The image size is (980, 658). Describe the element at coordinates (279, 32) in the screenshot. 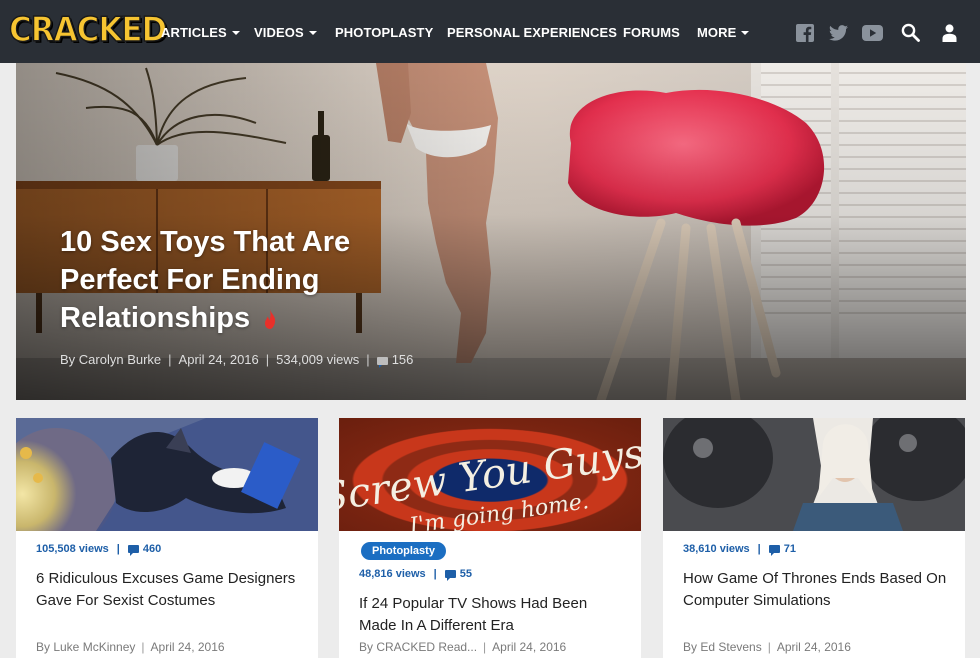

I see `nav-videos-label: VIDEOS` at that location.